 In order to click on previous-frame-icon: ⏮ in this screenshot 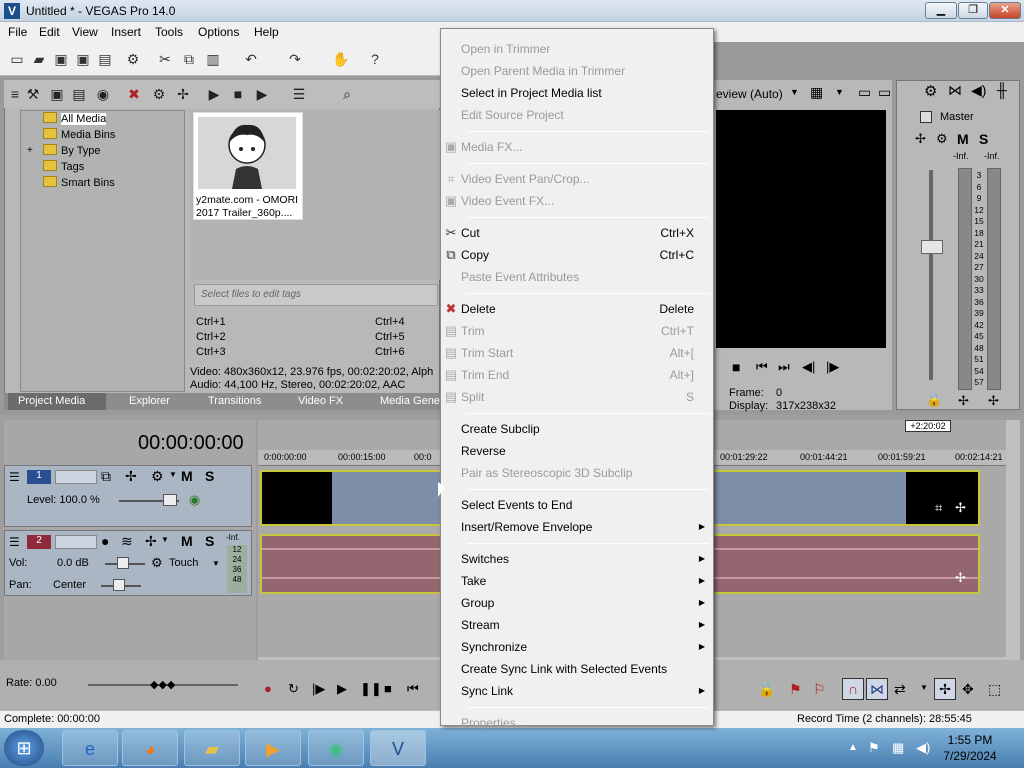, I will do `click(762, 367)`.